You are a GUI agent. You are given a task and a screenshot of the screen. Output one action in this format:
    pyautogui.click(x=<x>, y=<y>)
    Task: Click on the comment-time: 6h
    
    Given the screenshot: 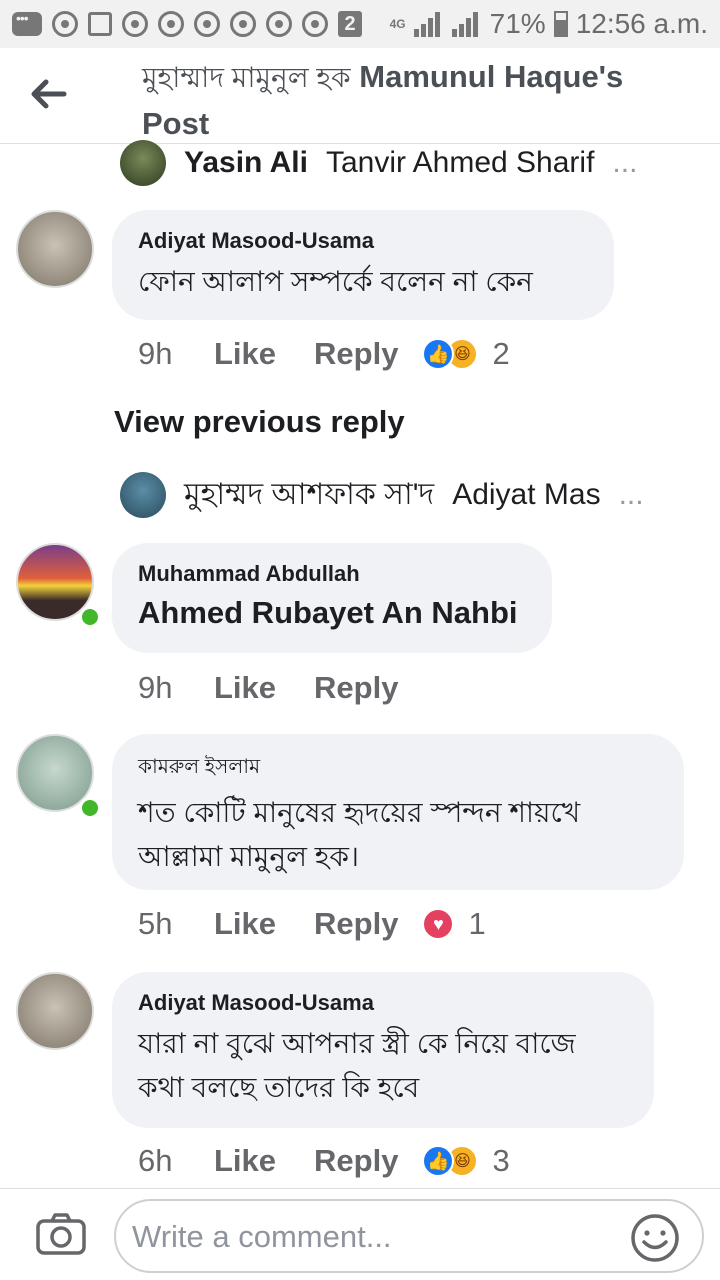 What is the action you would take?
    pyautogui.click(x=155, y=1160)
    